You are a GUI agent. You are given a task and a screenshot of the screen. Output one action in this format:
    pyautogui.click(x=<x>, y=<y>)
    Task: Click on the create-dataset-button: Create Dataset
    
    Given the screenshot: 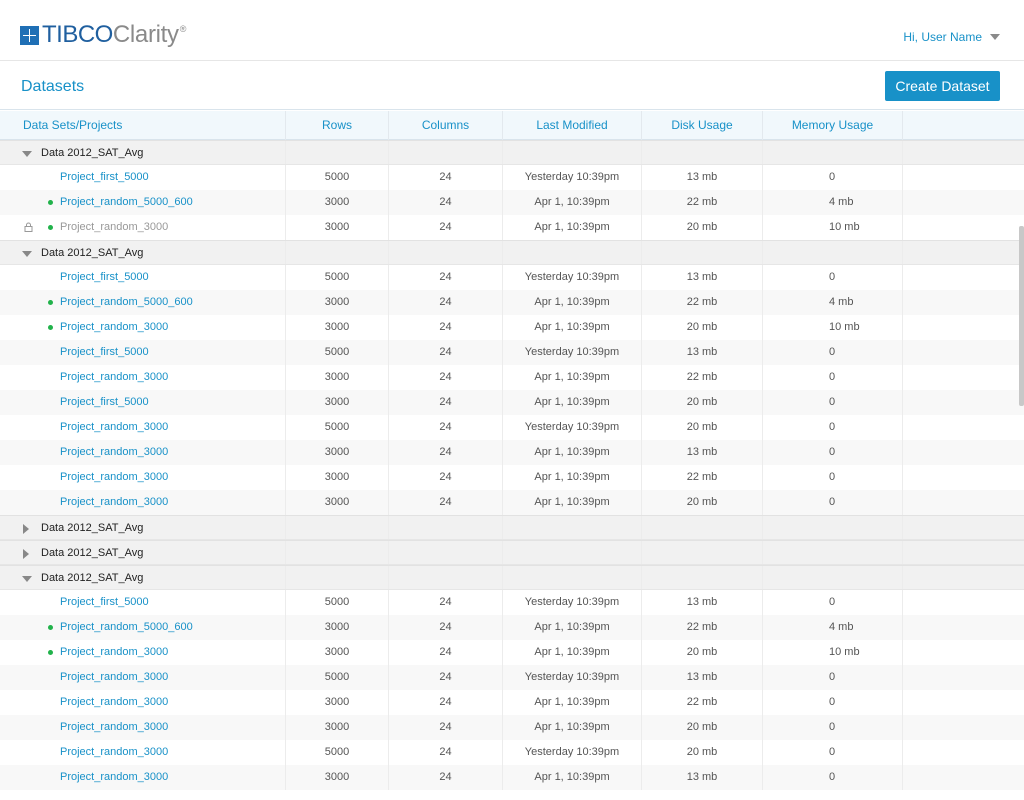 What is the action you would take?
    pyautogui.click(x=942, y=86)
    